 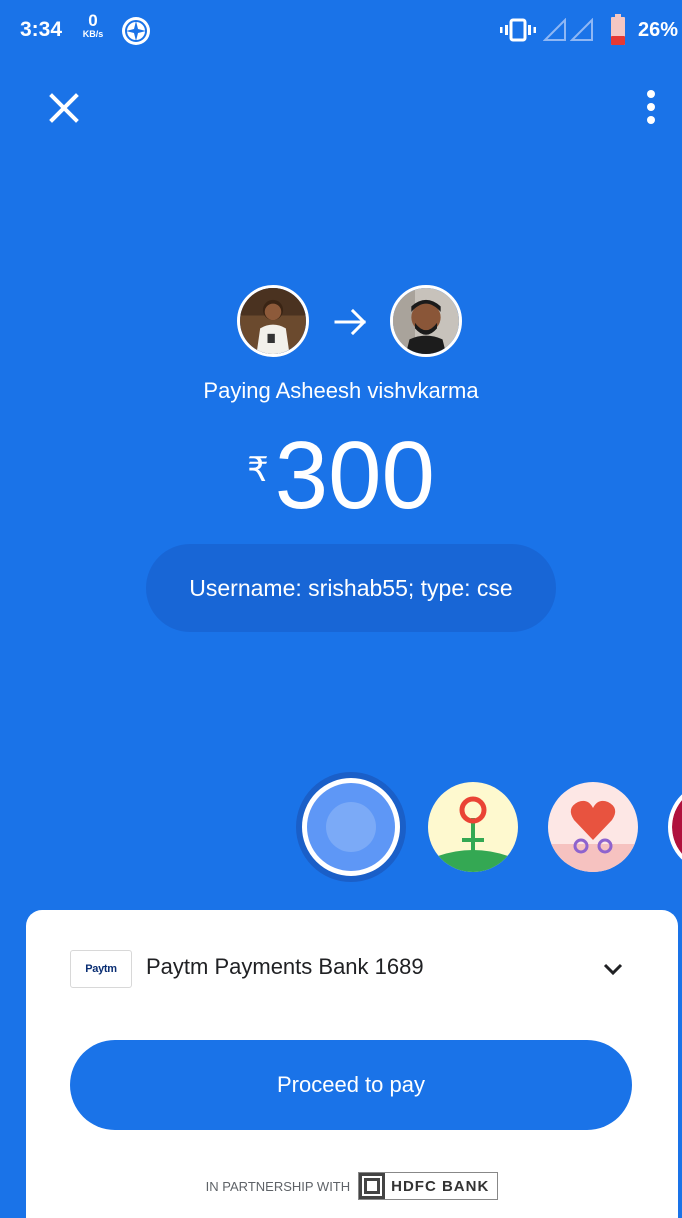 What do you see at coordinates (341, 30) in the screenshot?
I see `status-bar: 3:34 0 KB/s 26%` at bounding box center [341, 30].